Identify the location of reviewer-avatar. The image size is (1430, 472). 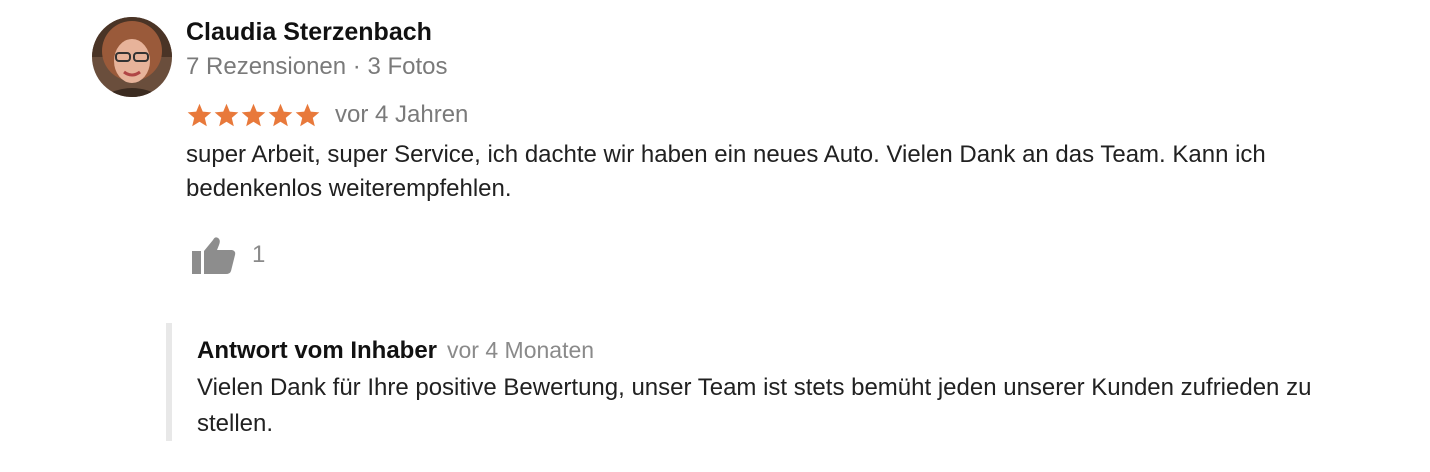
(132, 57).